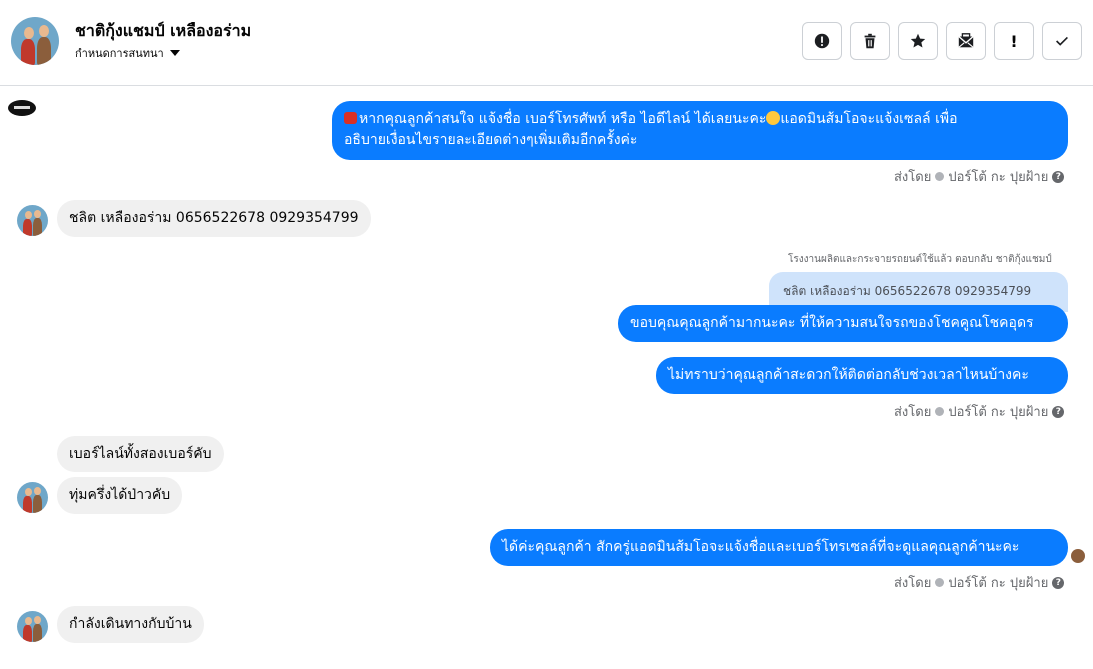 This screenshot has width=1093, height=669. I want to click on mark-done-button, so click(1062, 41).